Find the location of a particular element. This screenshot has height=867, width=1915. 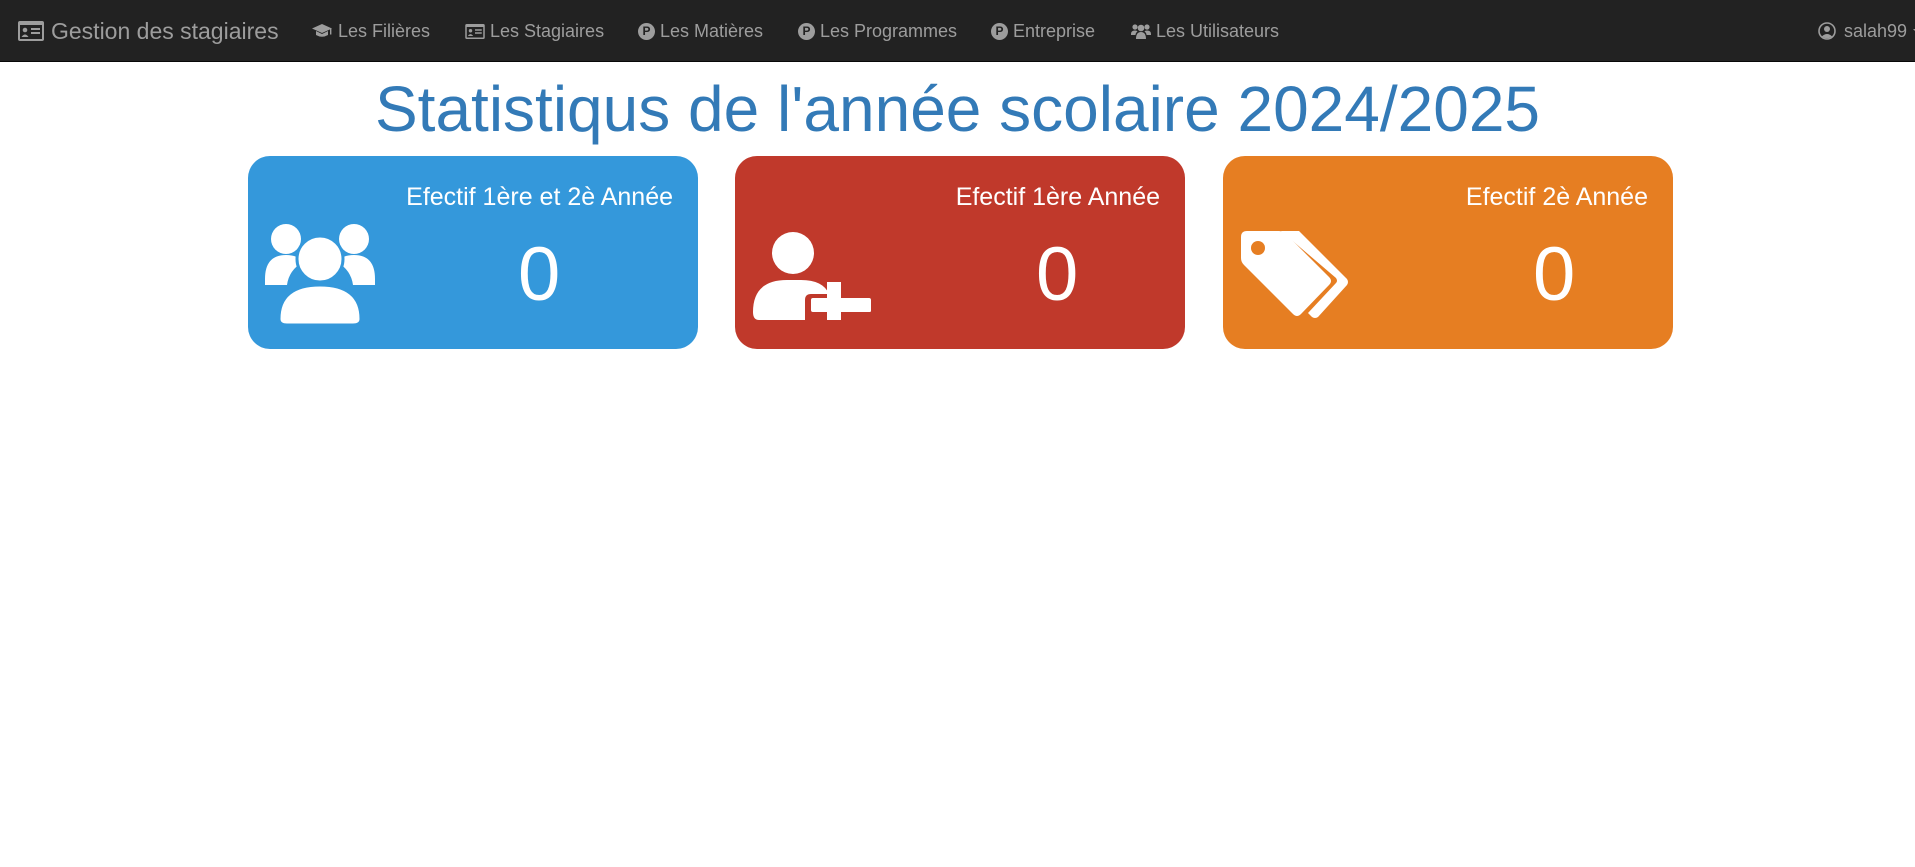

nav-item-label: Les Programmes is located at coordinates (889, 30).